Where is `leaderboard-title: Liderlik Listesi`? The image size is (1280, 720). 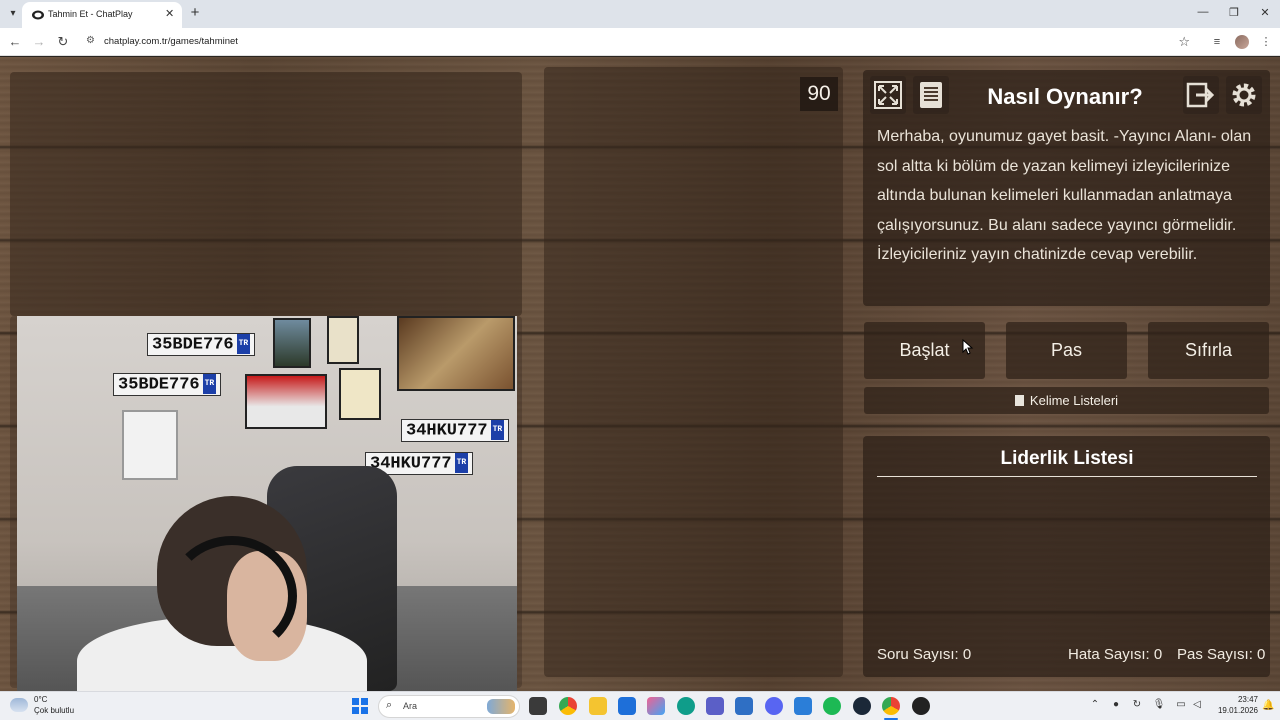 leaderboard-title: Liderlik Listesi is located at coordinates (1067, 462).